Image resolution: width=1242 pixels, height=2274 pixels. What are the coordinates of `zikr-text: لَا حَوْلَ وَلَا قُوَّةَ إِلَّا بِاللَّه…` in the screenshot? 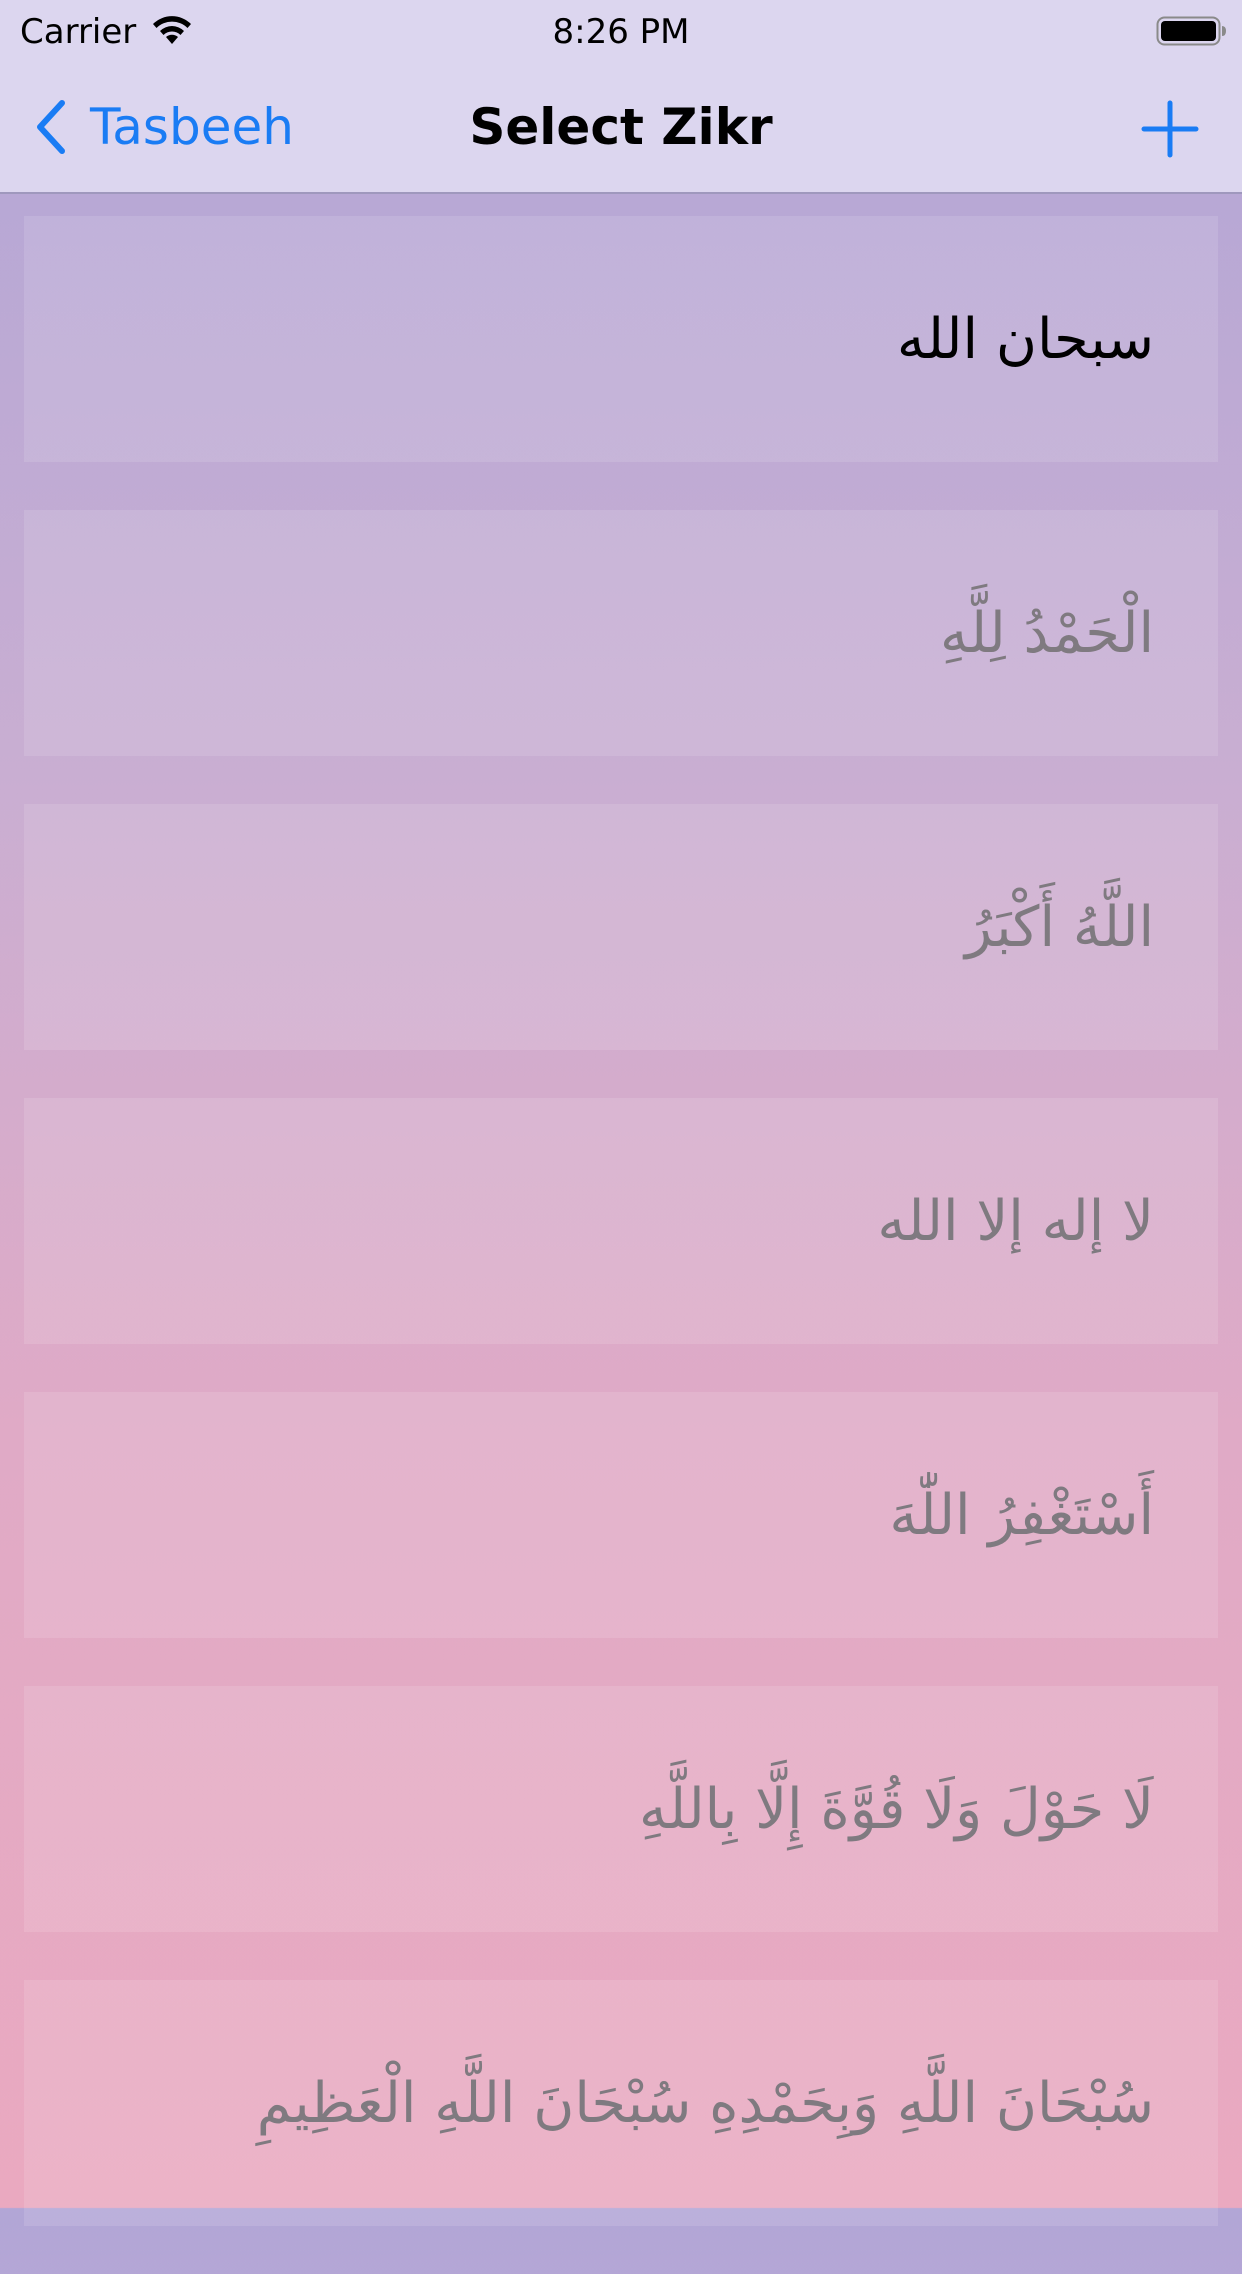 It's located at (896, 1809).